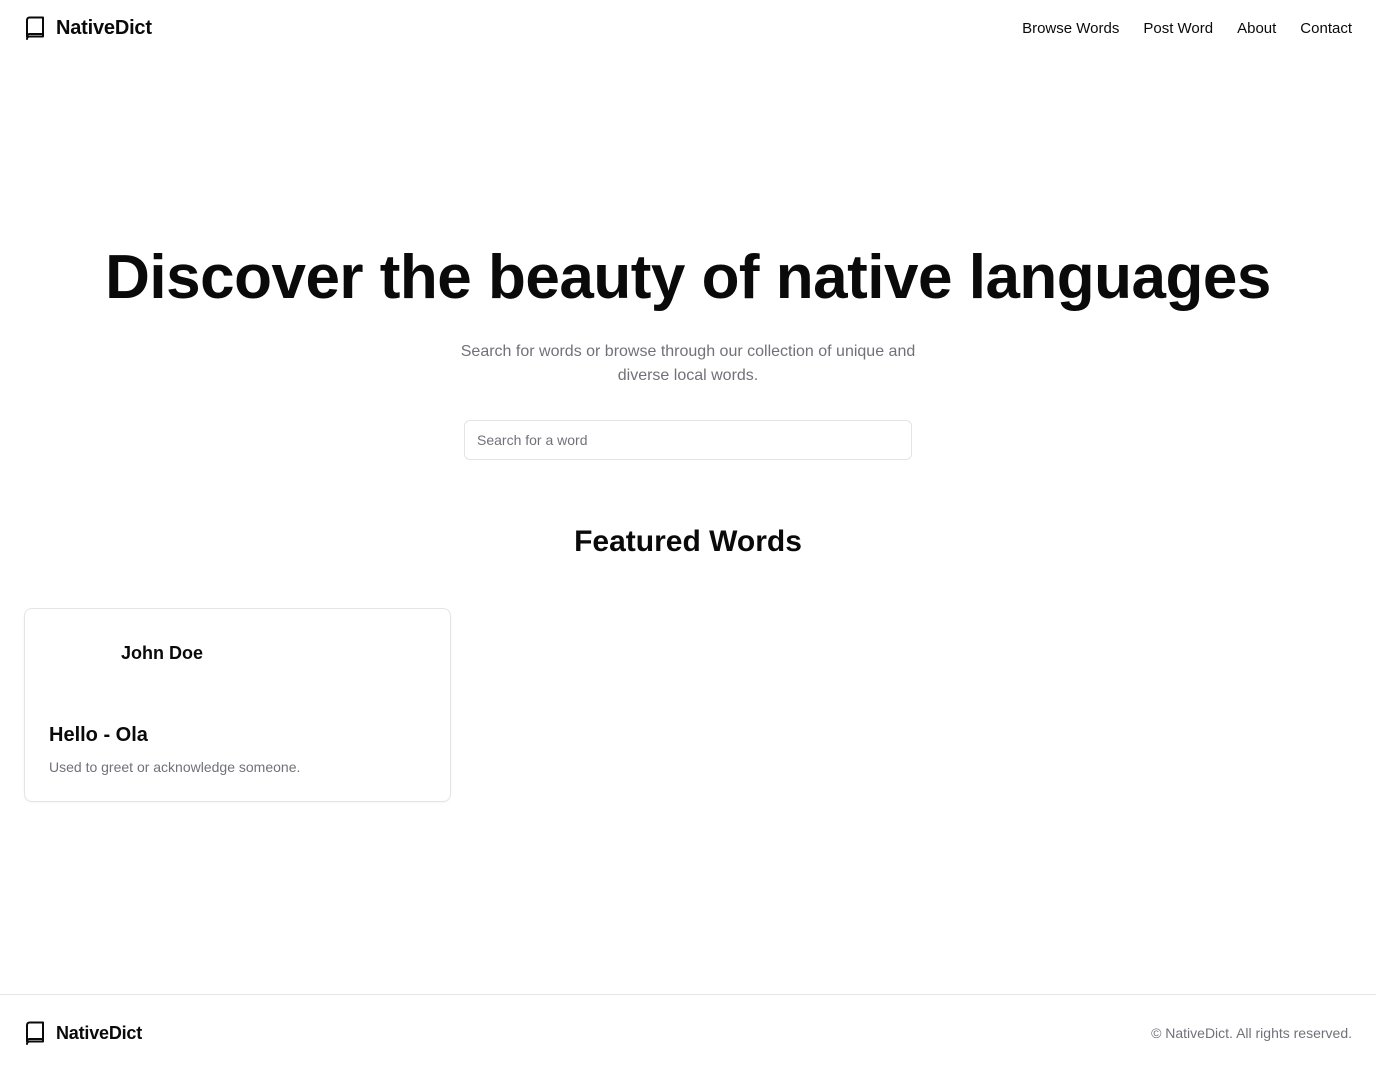 Image resolution: width=1376 pixels, height=1071 pixels. I want to click on hero-title: Discover the beauty of native languages, so click(688, 277).